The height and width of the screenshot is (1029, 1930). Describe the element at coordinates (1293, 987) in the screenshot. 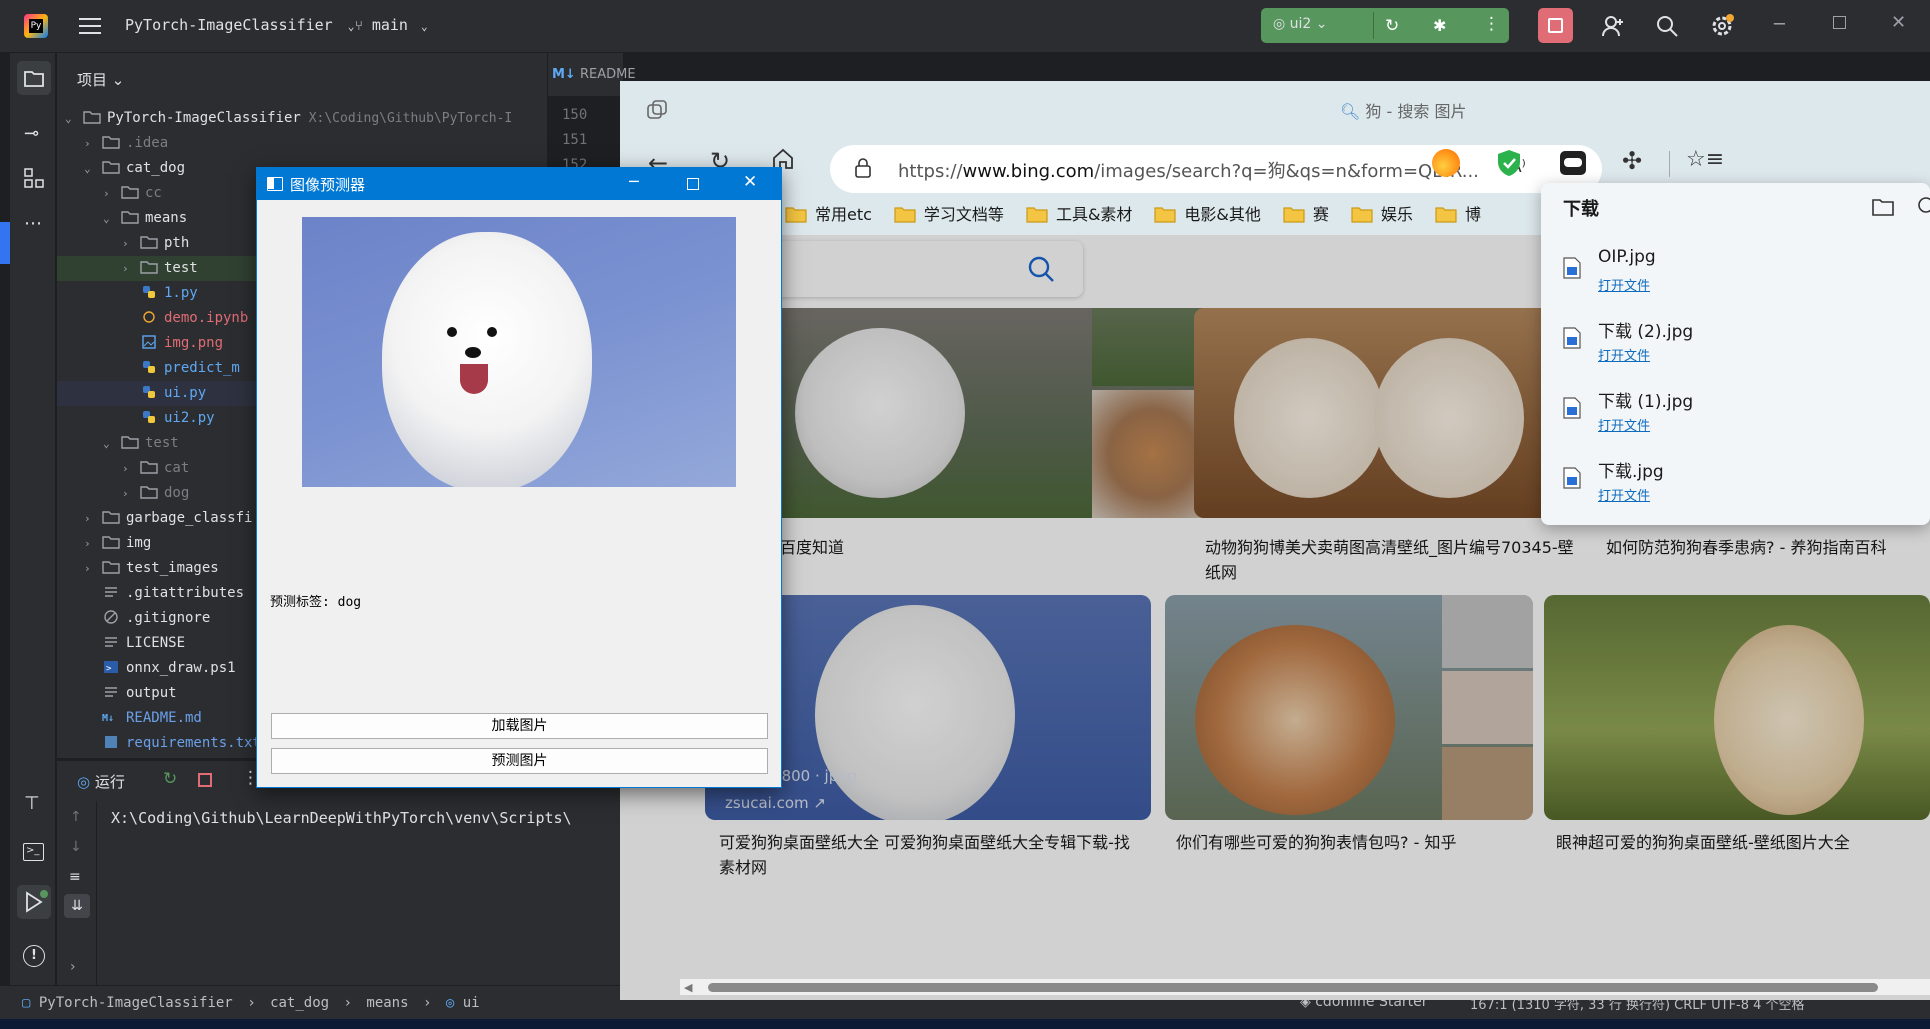

I see `scrollbar-thumb` at that location.